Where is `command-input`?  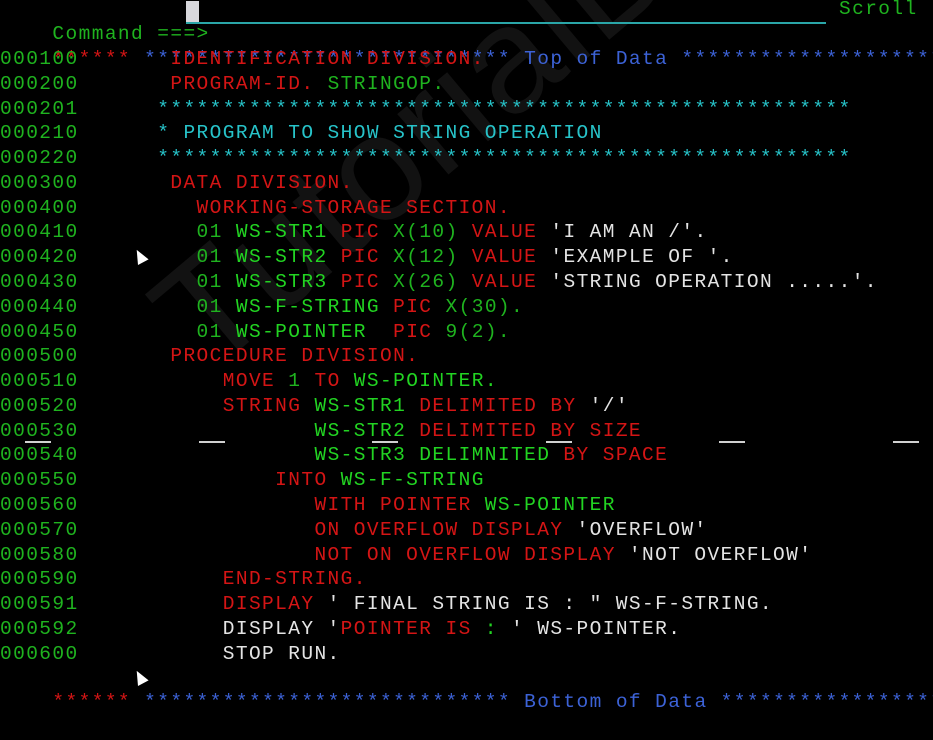 command-input is located at coordinates (506, 12).